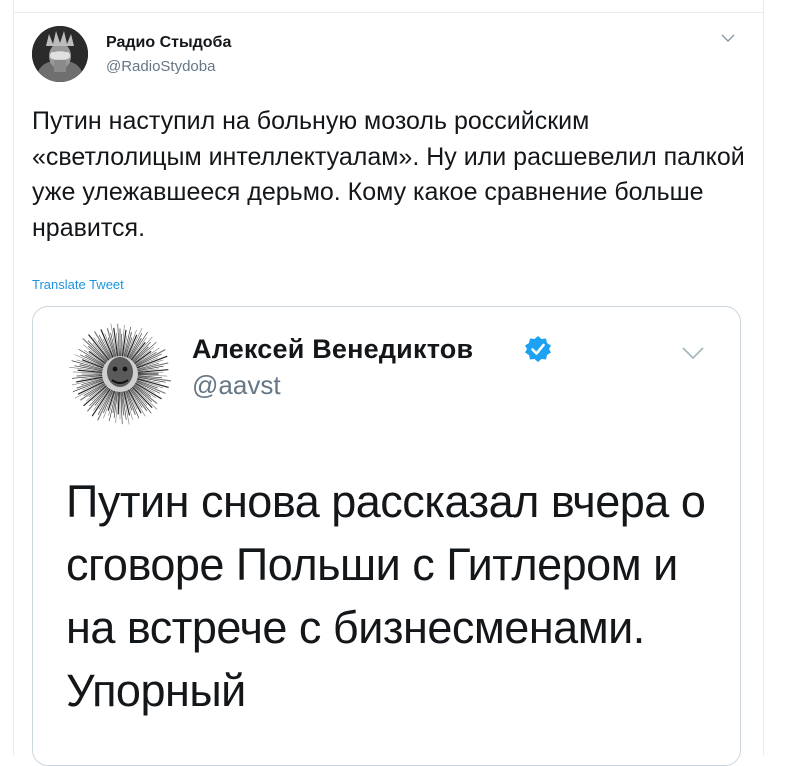  Describe the element at coordinates (236, 385) in the screenshot. I see `quoted-author-handle: @aavst` at that location.